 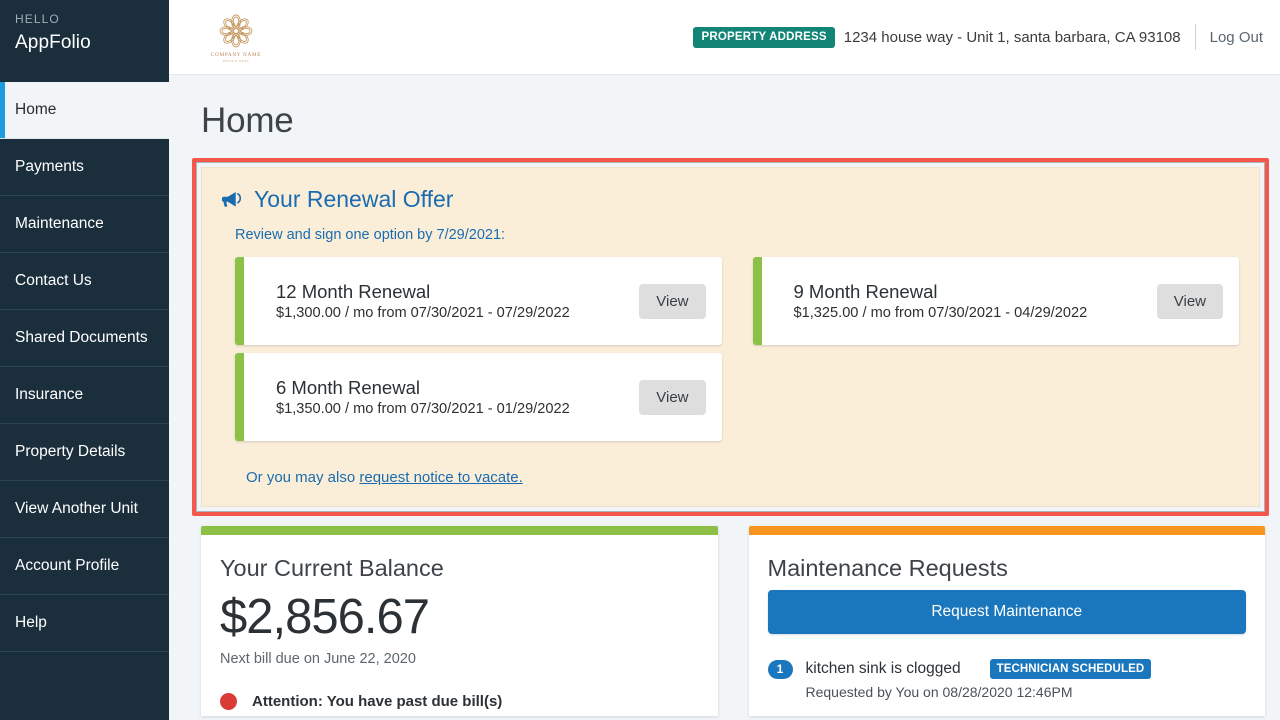 What do you see at coordinates (247, 120) in the screenshot?
I see `page-title: Home` at bounding box center [247, 120].